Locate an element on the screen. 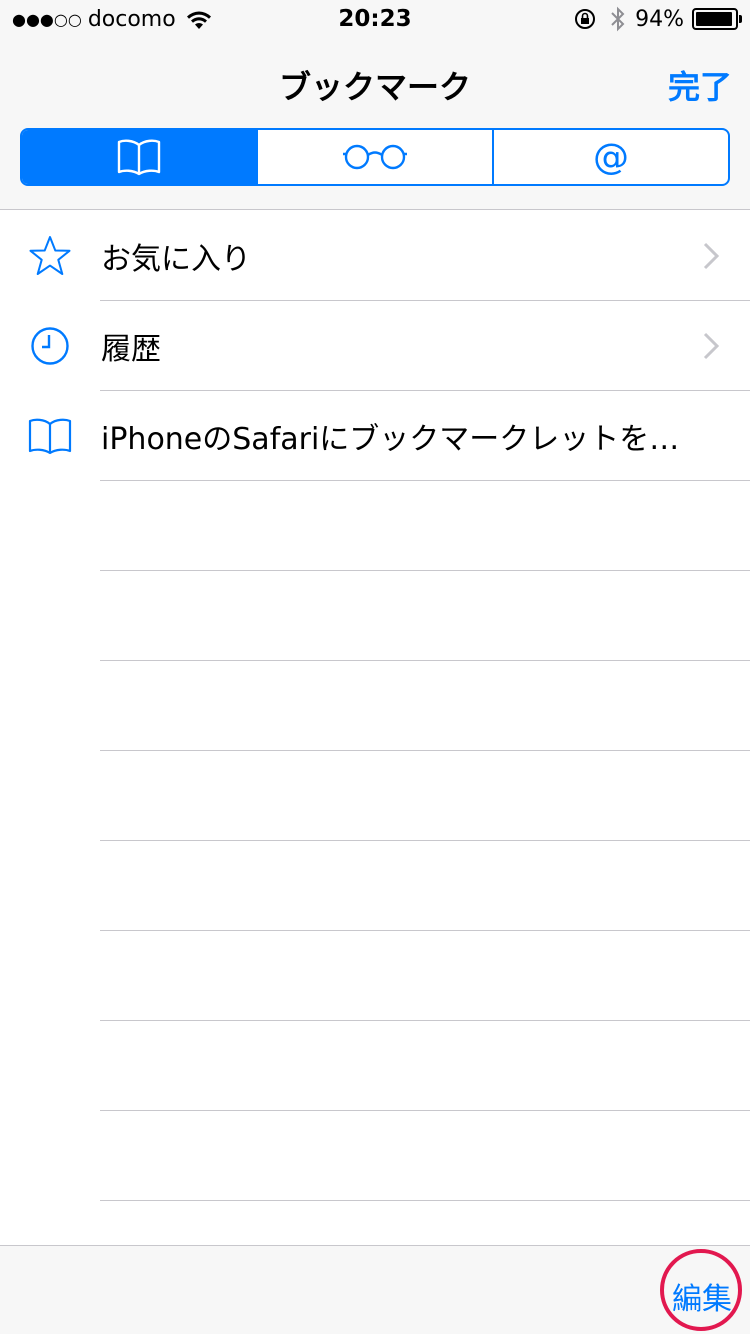 This screenshot has width=750, height=1334. status-right: 94% is located at coordinates (657, 19).